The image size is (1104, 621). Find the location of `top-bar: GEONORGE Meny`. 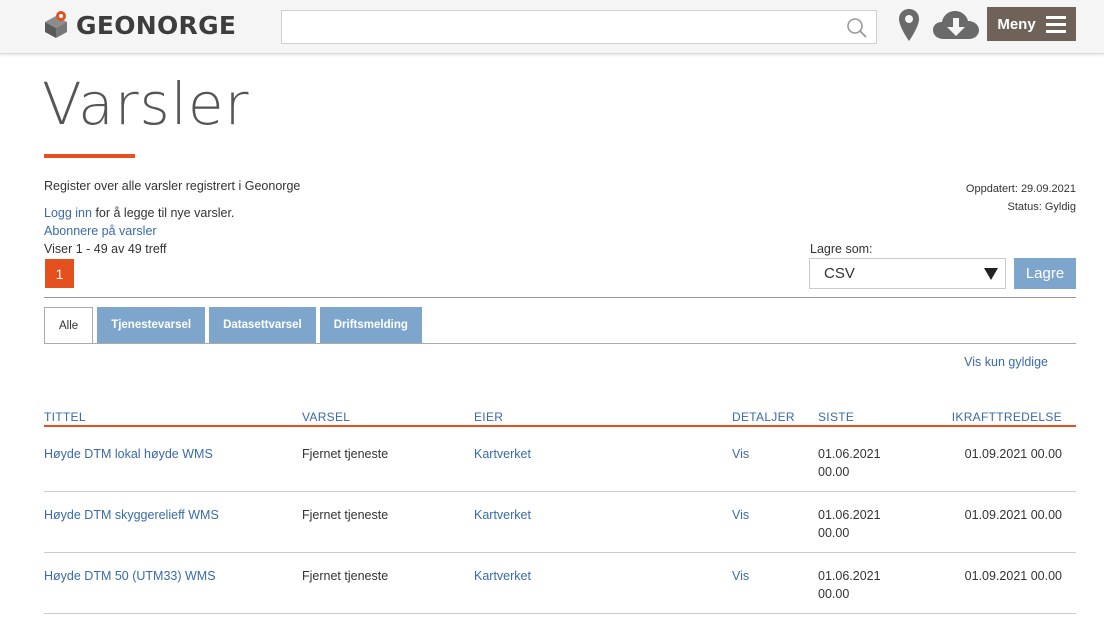

top-bar: GEONORGE Meny is located at coordinates (552, 27).